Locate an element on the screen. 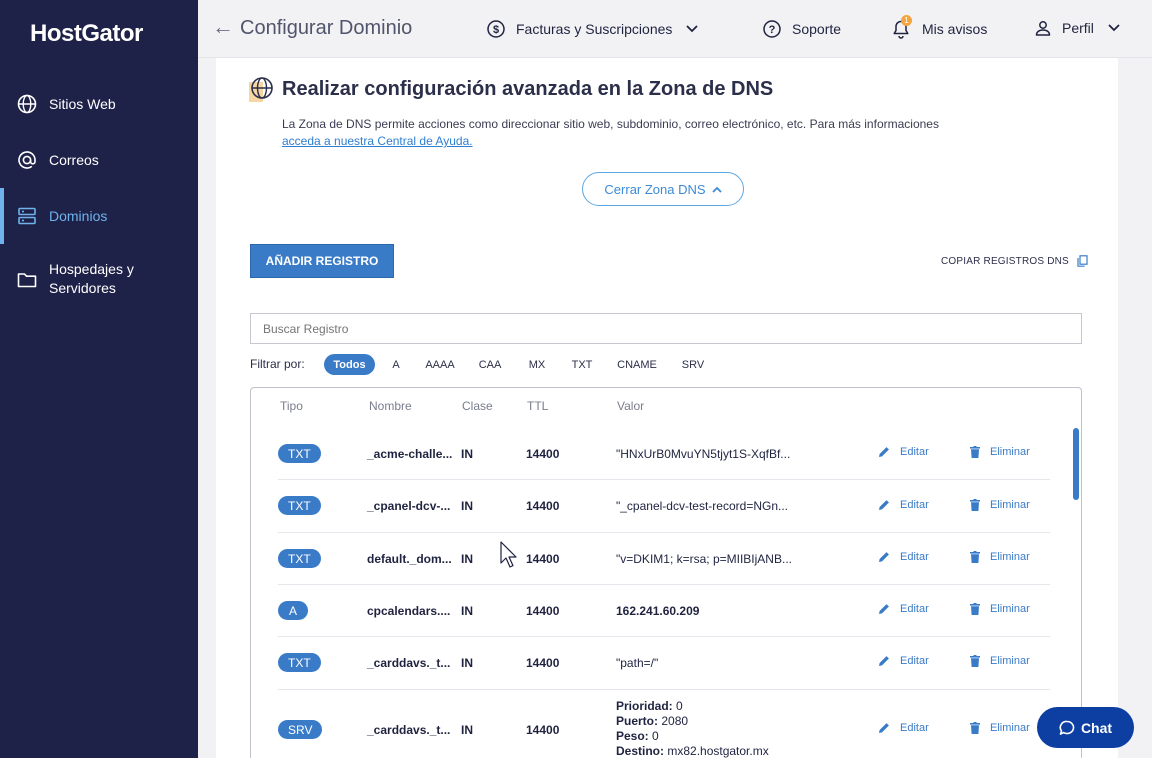 This screenshot has height=758, width=1152. mouse-pointer-icon is located at coordinates (508, 554).